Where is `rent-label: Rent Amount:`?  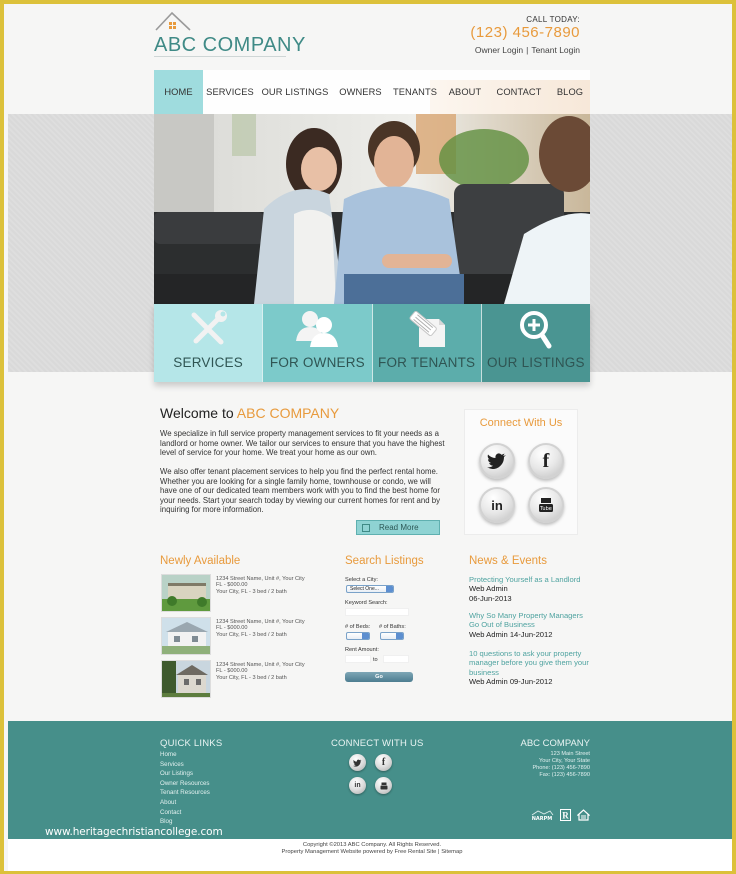 rent-label: Rent Amount: is located at coordinates (362, 650).